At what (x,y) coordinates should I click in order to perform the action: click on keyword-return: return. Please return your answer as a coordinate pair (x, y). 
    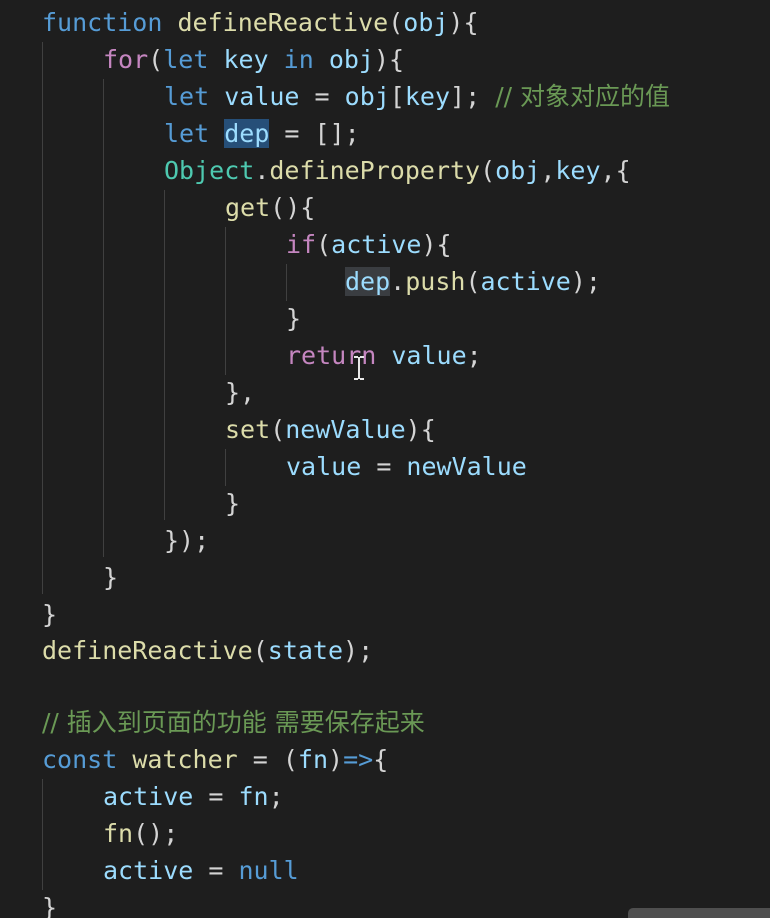
    Looking at the image, I should click on (331, 355).